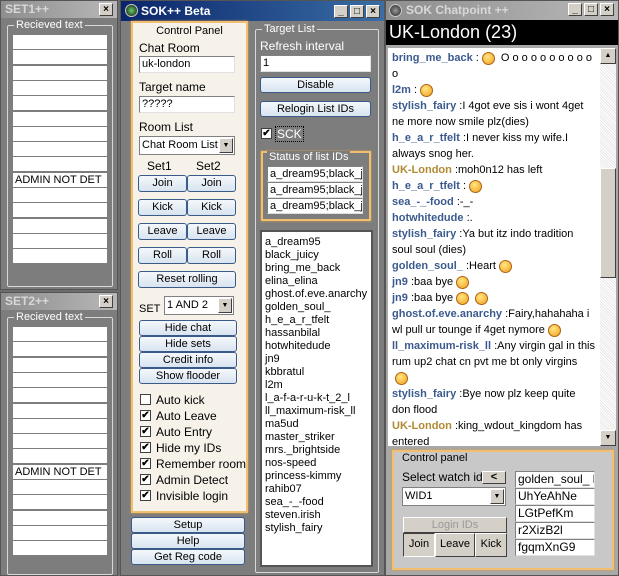 The image size is (619, 576). I want to click on user-list-item: sea_-_-food, so click(316, 502).